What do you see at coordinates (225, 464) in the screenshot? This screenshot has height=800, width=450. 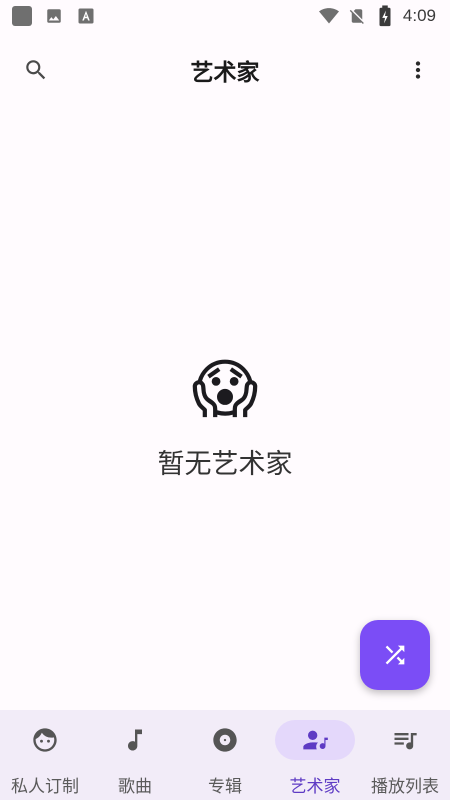 I see `empty-state-message: 暂无艺术家` at bounding box center [225, 464].